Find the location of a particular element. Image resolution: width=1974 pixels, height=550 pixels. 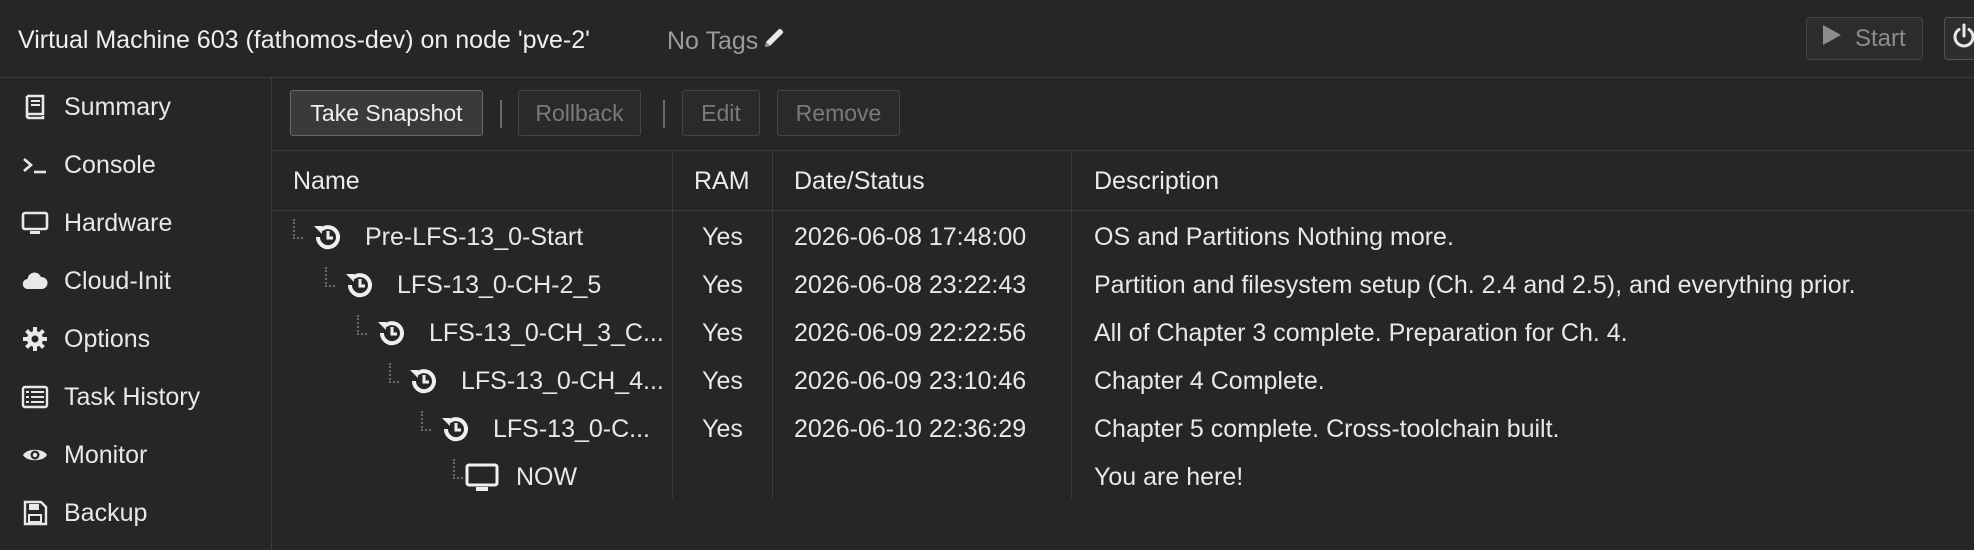

sidebar-item-summary: Summary is located at coordinates (136, 107).